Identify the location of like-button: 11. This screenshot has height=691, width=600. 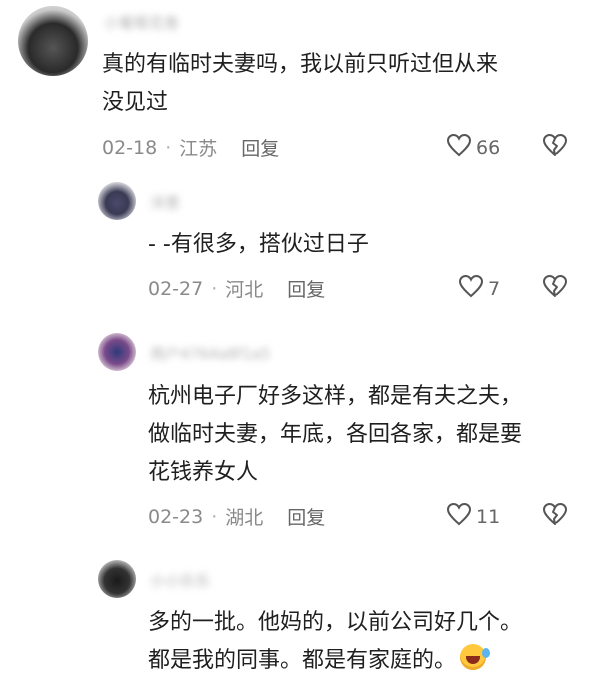
(473, 516).